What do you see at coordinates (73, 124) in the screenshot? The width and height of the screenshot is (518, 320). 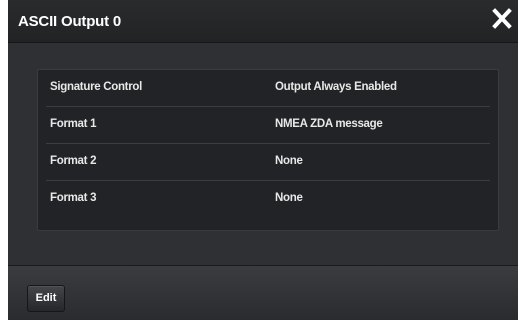 I see `setting-label: Format 1` at bounding box center [73, 124].